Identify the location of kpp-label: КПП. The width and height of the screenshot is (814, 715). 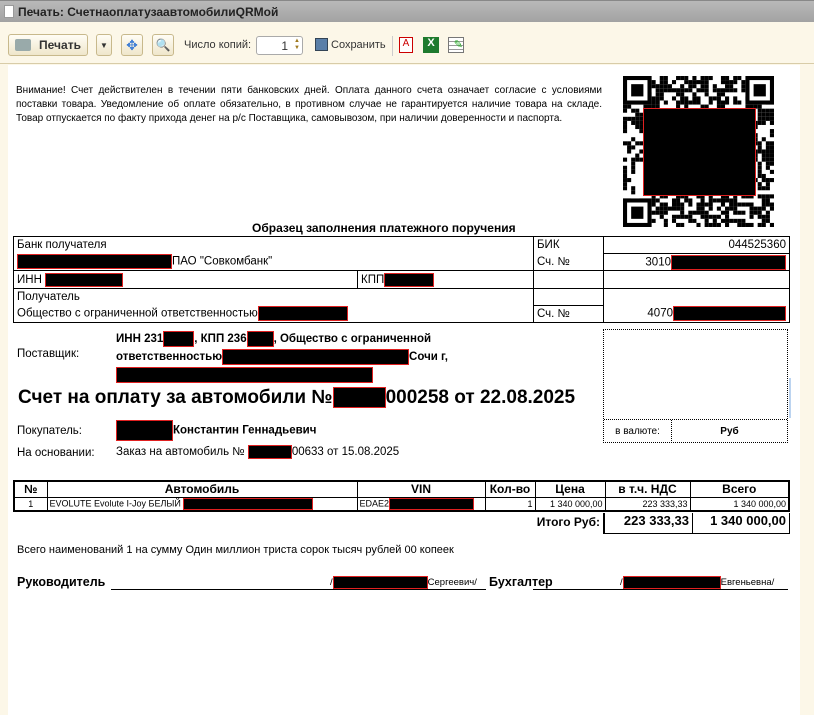
(373, 279).